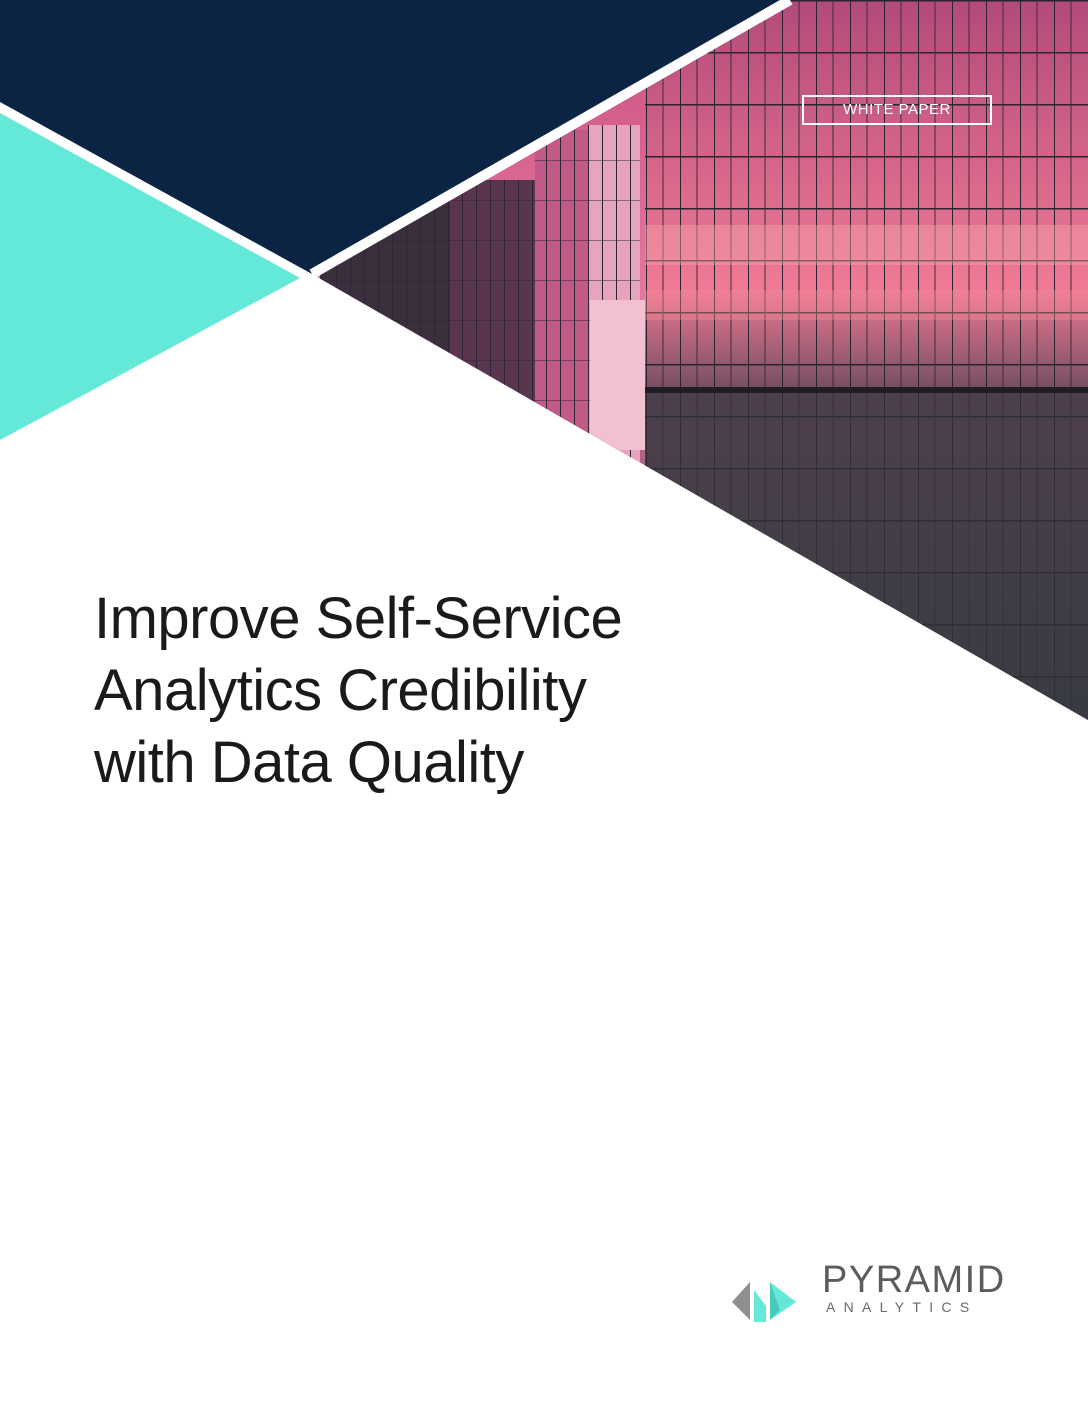 The height and width of the screenshot is (1408, 1088). Describe the element at coordinates (340, 690) in the screenshot. I see `title-line-2: Analytics Credibility` at that location.